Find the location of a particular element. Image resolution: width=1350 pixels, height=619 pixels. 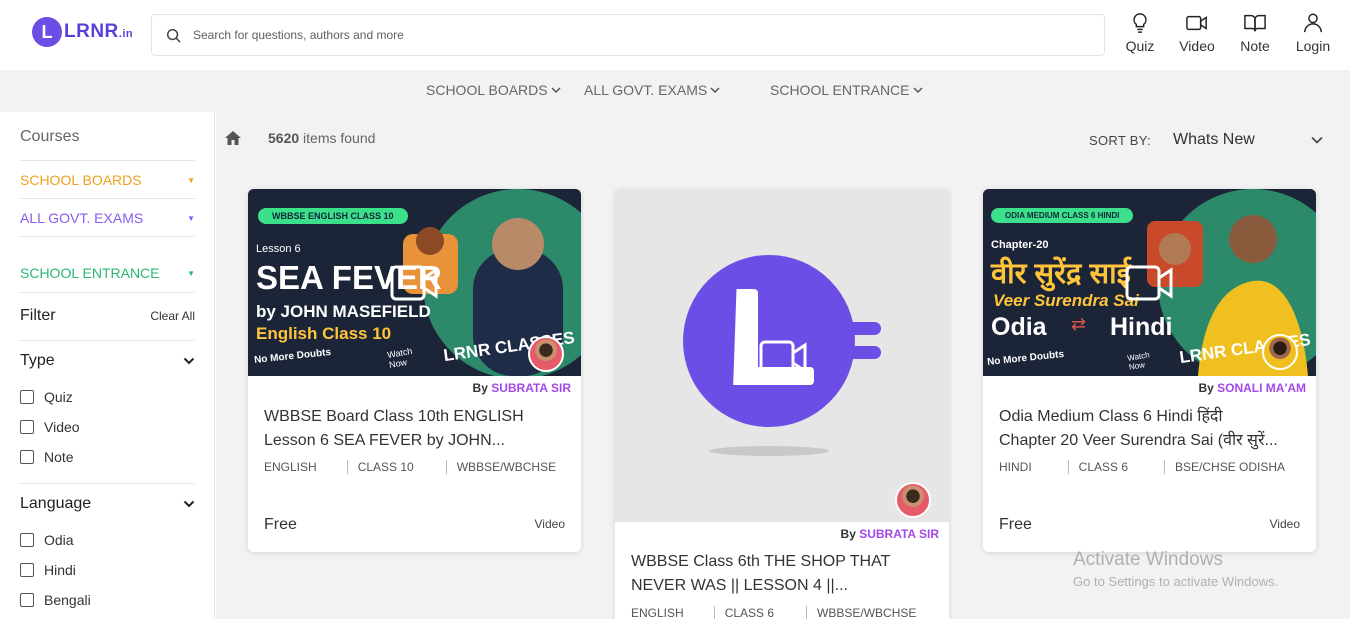

language-hindi-checkbox: Hindi is located at coordinates (48, 570).